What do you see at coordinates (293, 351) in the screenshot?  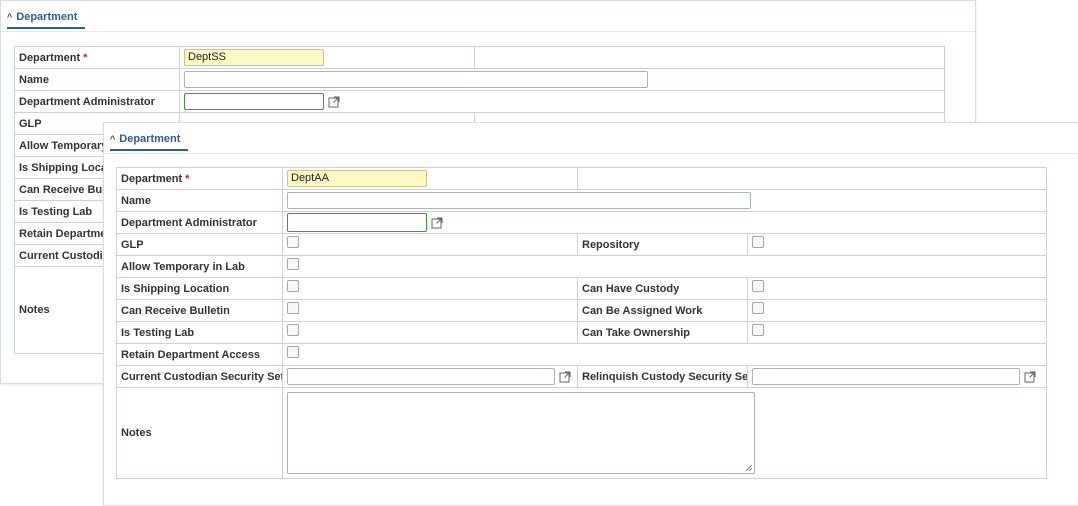 I see `retain-checkbox` at bounding box center [293, 351].